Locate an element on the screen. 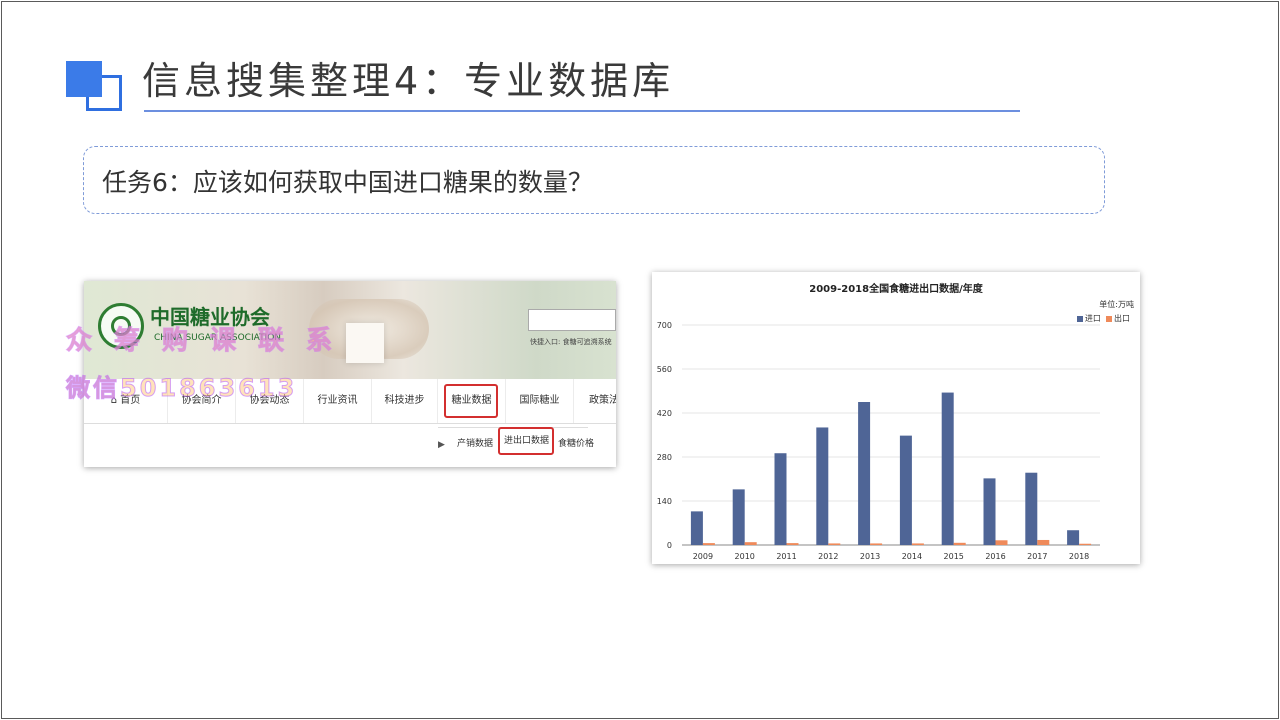 Image resolution: width=1280 pixels, height=720 pixels. x-tick-label: 2014 is located at coordinates (912, 556).